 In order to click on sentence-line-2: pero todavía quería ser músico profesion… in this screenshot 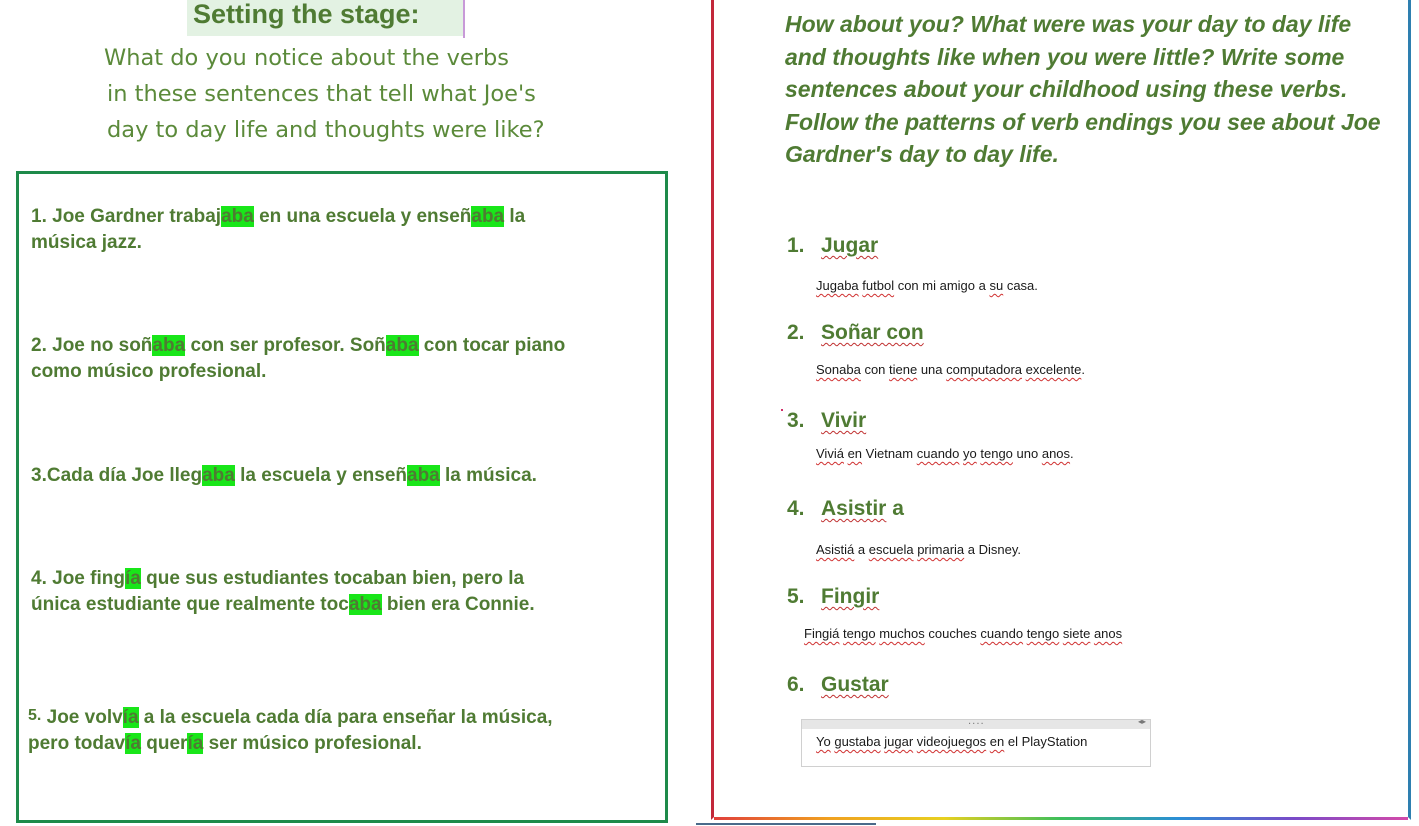, I will do `click(343, 744)`.